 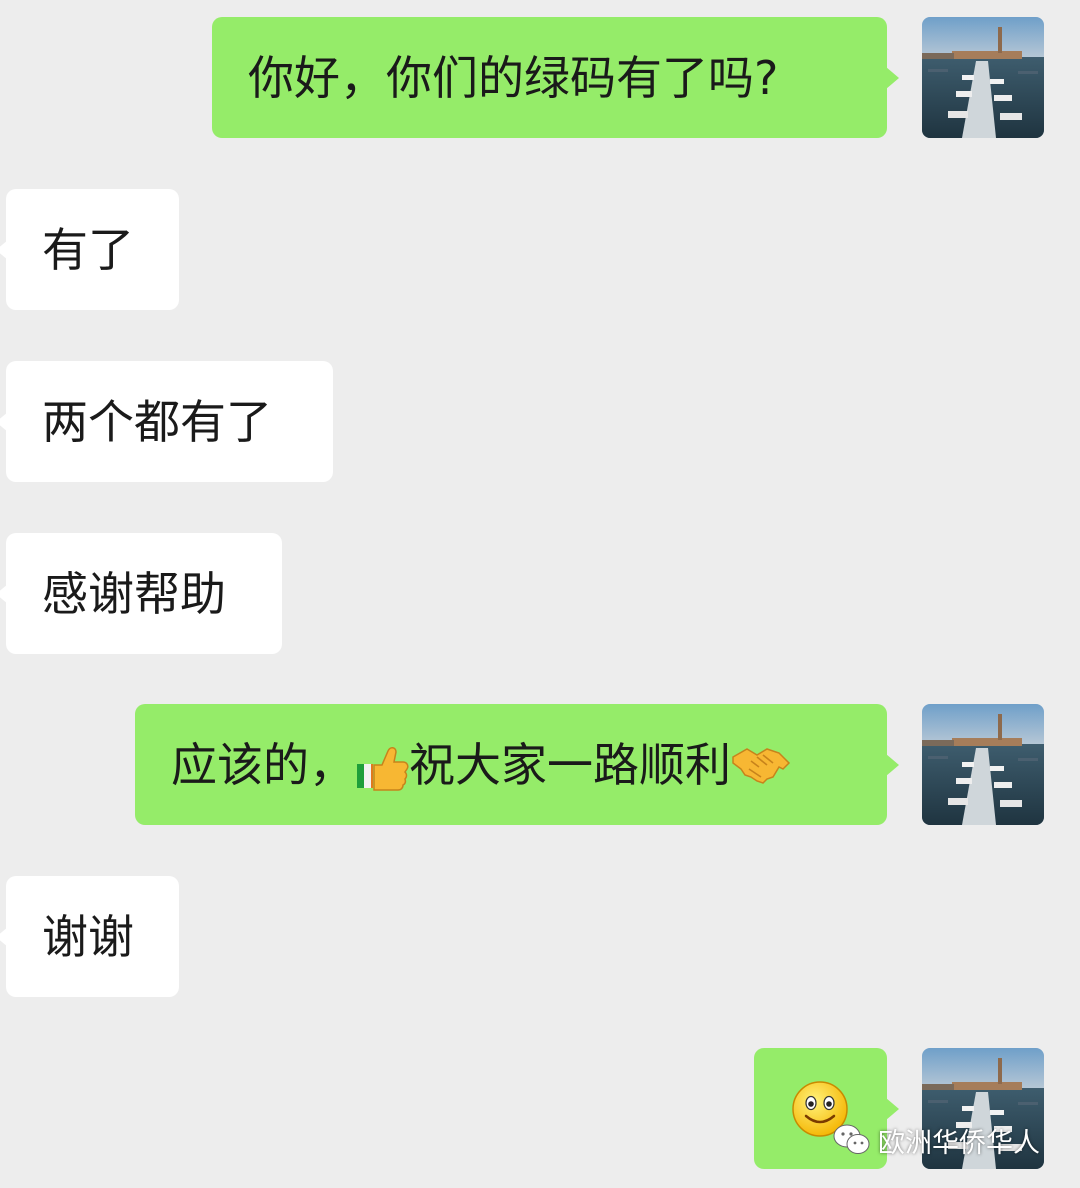 I want to click on message-text: 祝大家一路顺利, so click(x=570, y=764).